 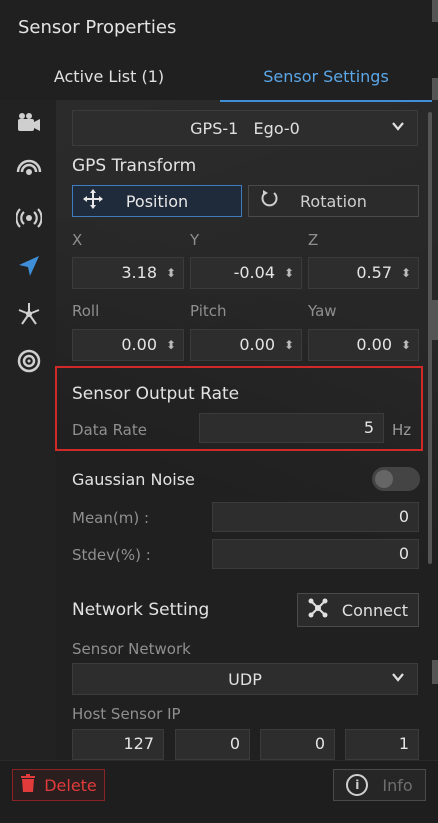 What do you see at coordinates (315, 517) in the screenshot?
I see `mean-input: 0` at bounding box center [315, 517].